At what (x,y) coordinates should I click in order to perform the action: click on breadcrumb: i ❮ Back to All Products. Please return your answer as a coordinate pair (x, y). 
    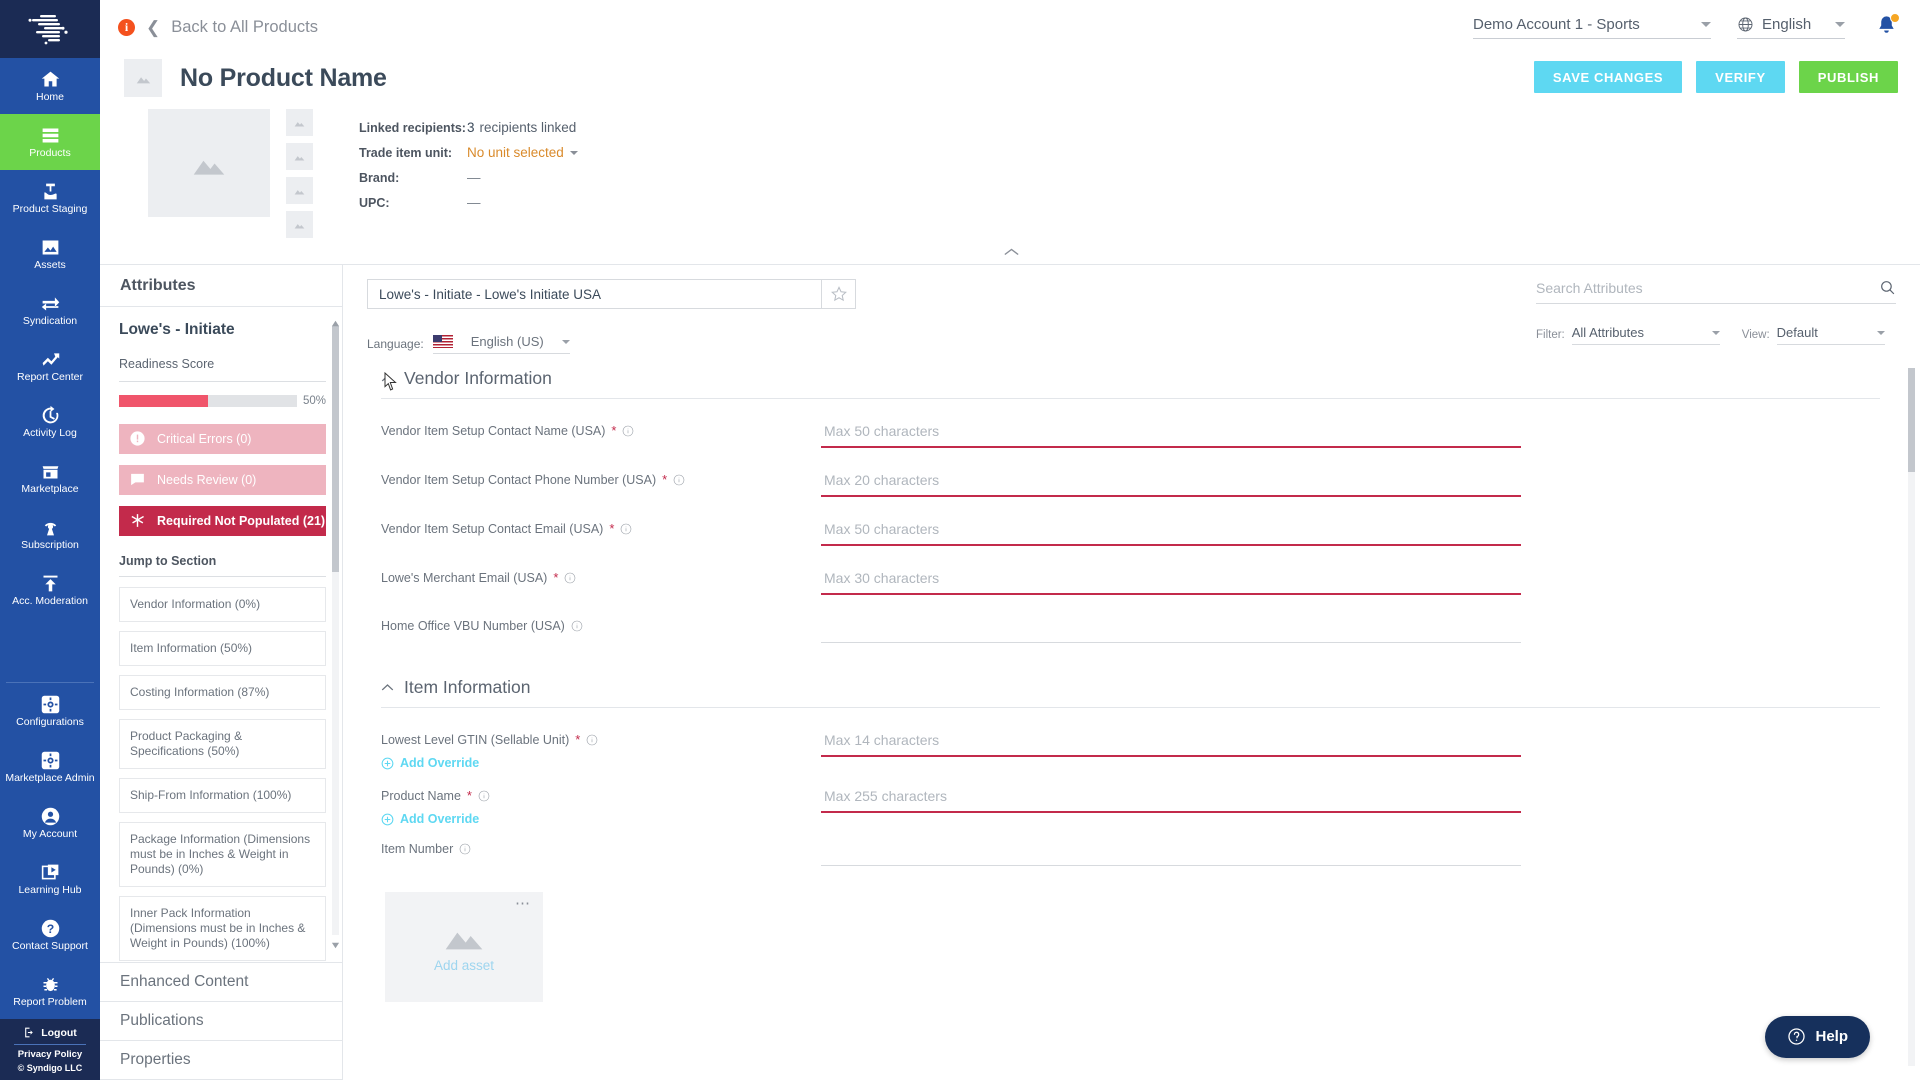
    Looking at the image, I should click on (218, 27).